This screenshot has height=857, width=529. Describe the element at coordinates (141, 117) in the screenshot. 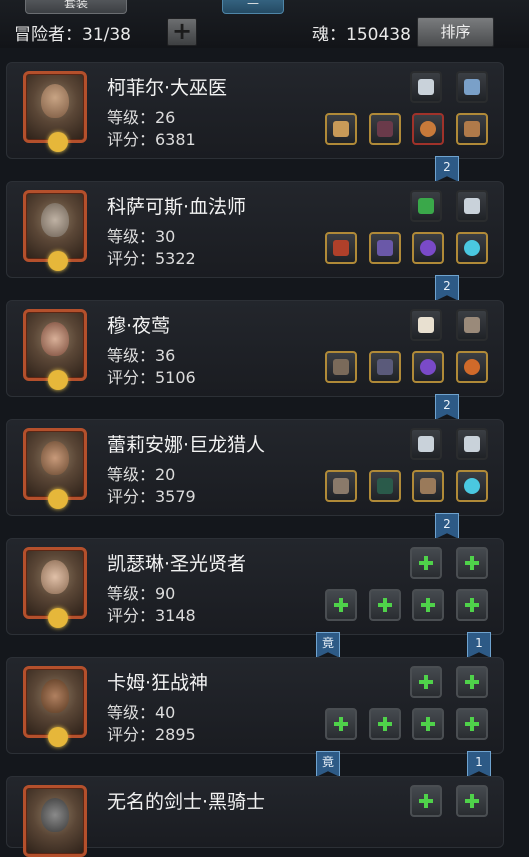

I see `hero-level: 等级：26` at that location.